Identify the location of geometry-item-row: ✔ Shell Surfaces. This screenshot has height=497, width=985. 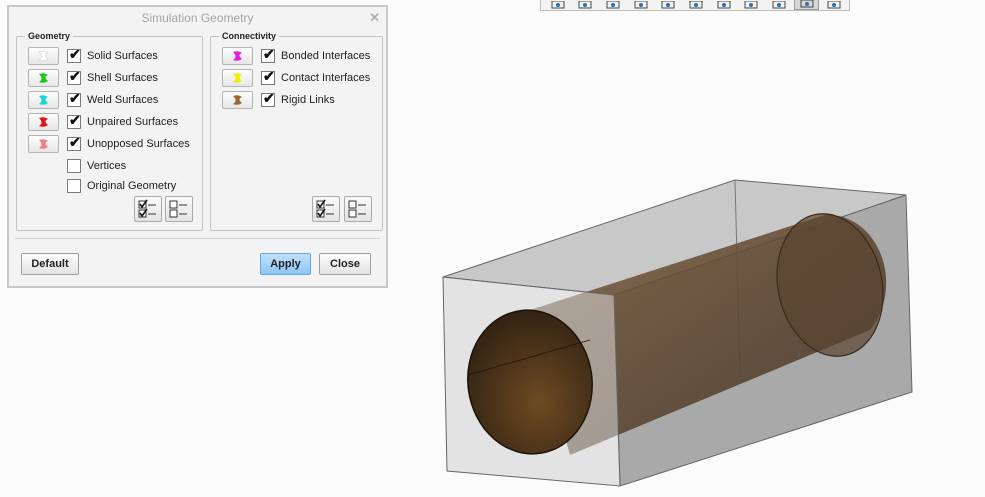
(93, 78).